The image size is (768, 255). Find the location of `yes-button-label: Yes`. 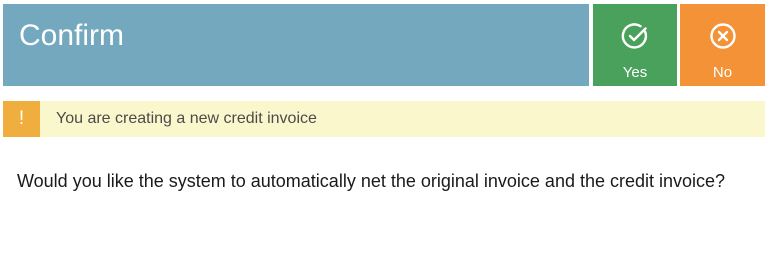

yes-button-label: Yes is located at coordinates (635, 72).